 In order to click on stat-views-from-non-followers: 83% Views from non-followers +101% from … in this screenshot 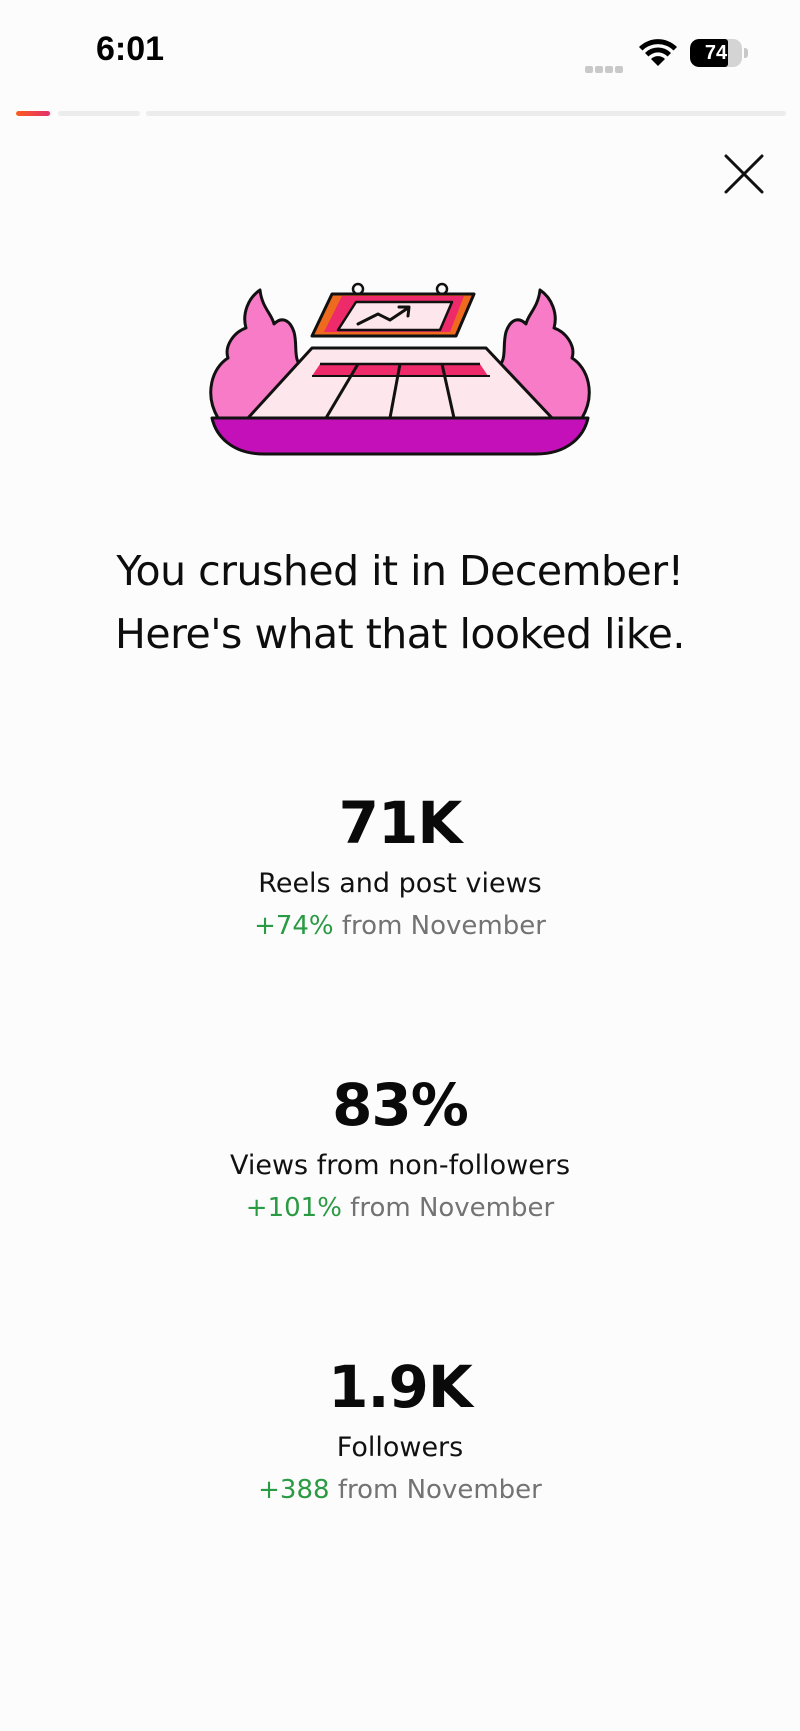, I will do `click(400, 1149)`.